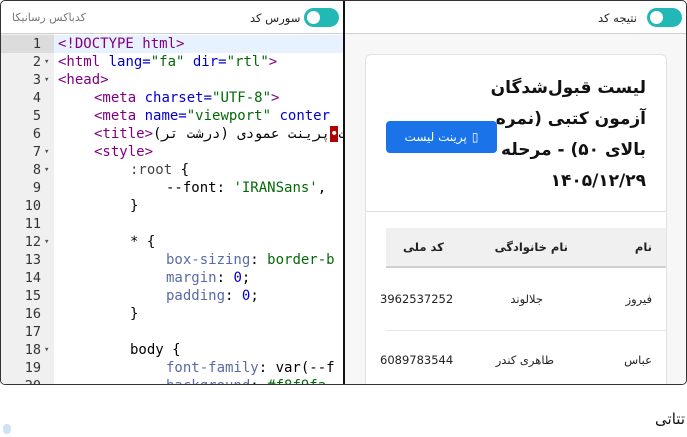 The image size is (687, 437). Describe the element at coordinates (246, 188) in the screenshot. I see `code-line: --font: 'IRANSans',` at that location.